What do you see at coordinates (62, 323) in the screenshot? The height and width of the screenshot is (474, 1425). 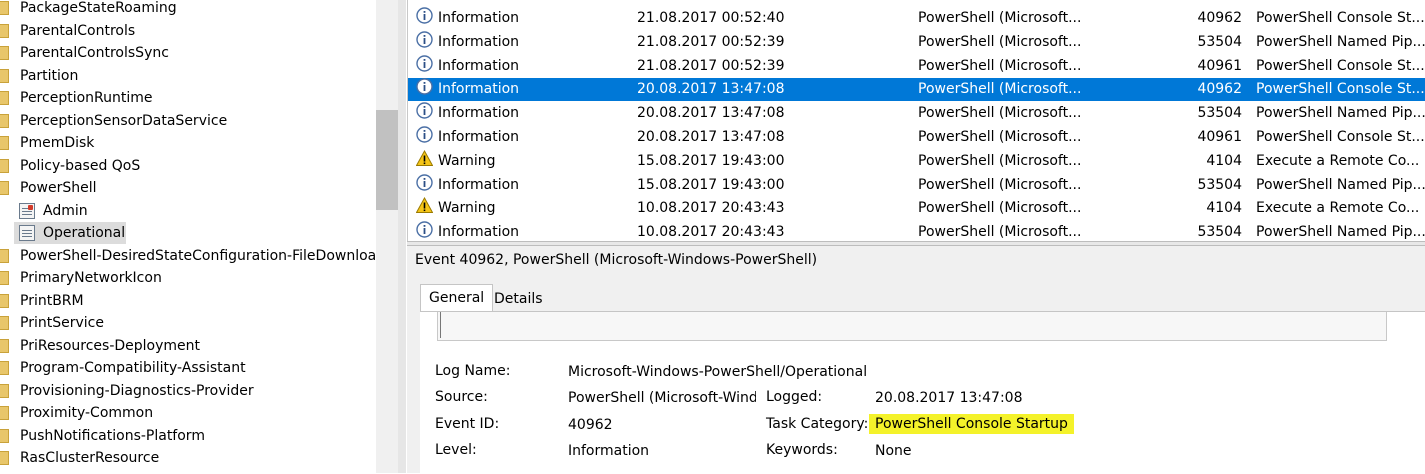 I see `tree-item-label: PrintService` at bounding box center [62, 323].